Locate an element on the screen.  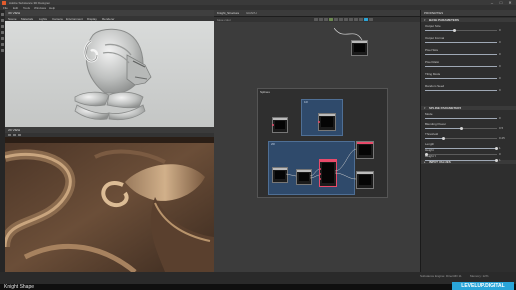
graph-output-label: base color is located at coordinates (224, 19).